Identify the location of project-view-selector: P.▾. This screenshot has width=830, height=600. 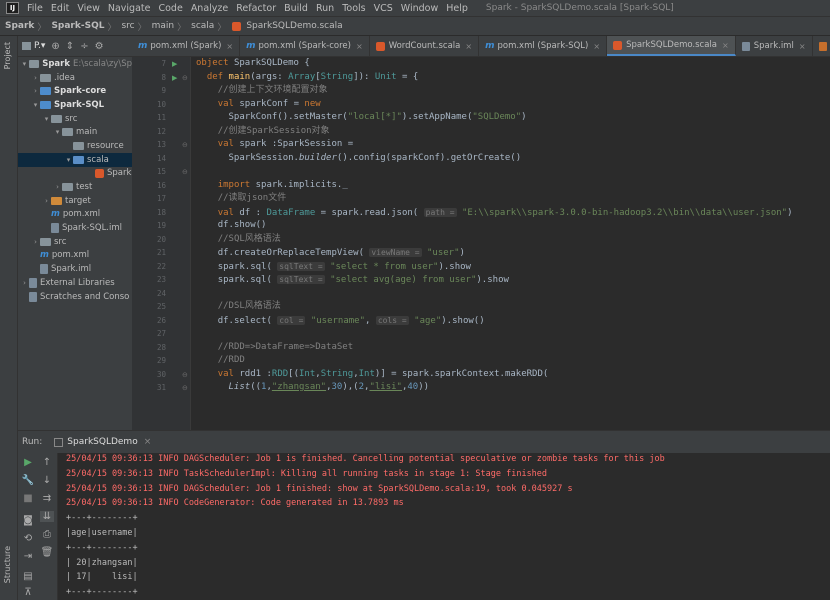
(39, 46).